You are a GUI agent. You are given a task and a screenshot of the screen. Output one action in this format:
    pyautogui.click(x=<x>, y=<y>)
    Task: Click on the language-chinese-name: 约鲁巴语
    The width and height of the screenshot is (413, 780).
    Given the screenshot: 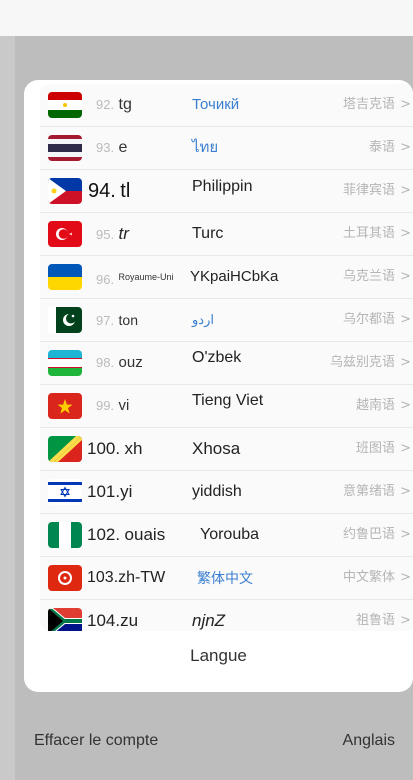 What is the action you would take?
    pyautogui.click(x=368, y=534)
    